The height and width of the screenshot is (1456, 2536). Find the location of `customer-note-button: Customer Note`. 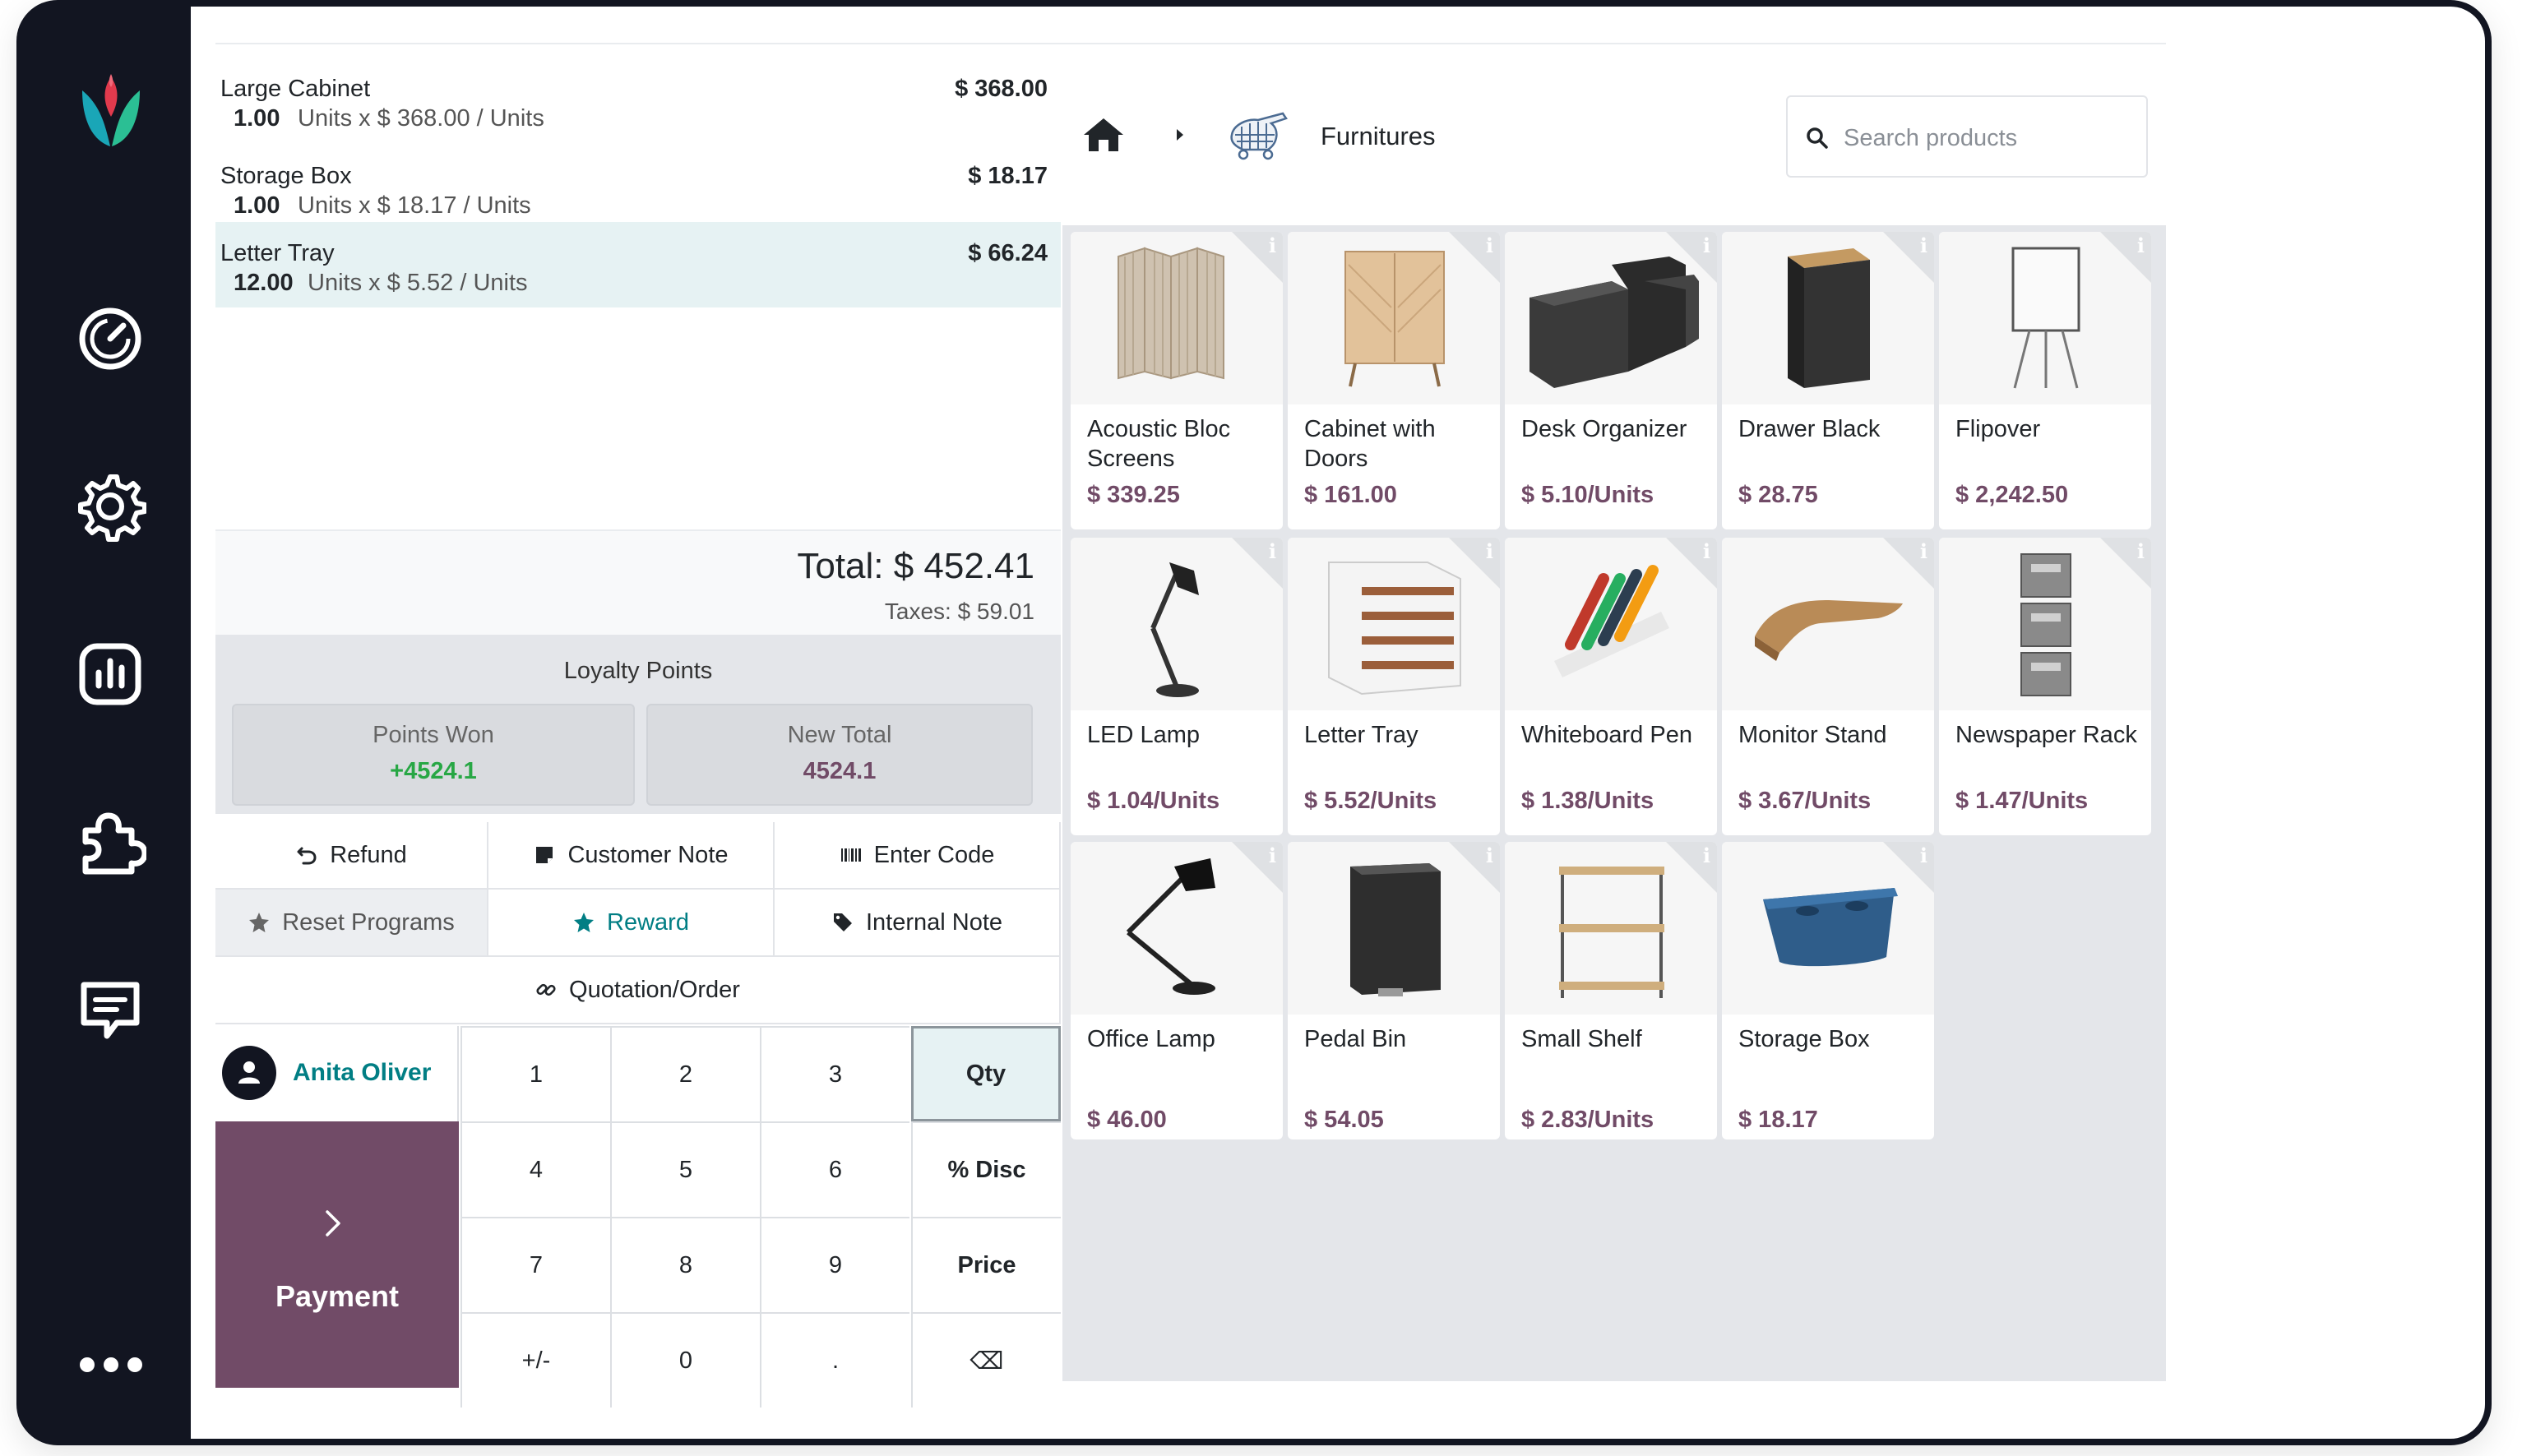

customer-note-button: Customer Note is located at coordinates (631, 856).